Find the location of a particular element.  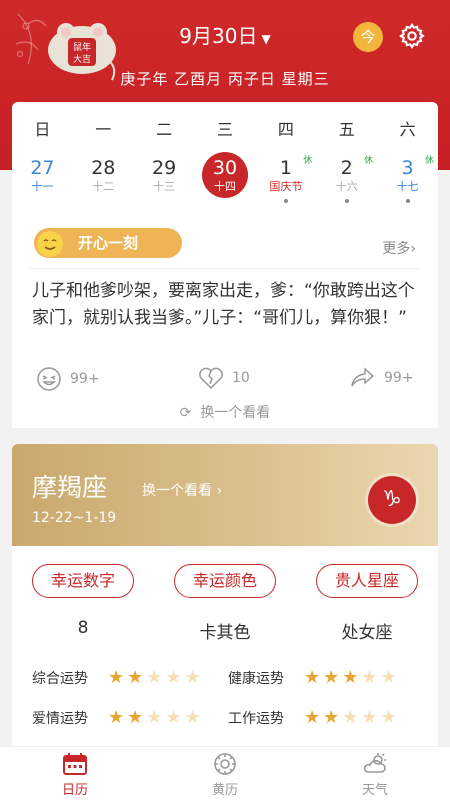

laugh-count: 99+ is located at coordinates (85, 379).